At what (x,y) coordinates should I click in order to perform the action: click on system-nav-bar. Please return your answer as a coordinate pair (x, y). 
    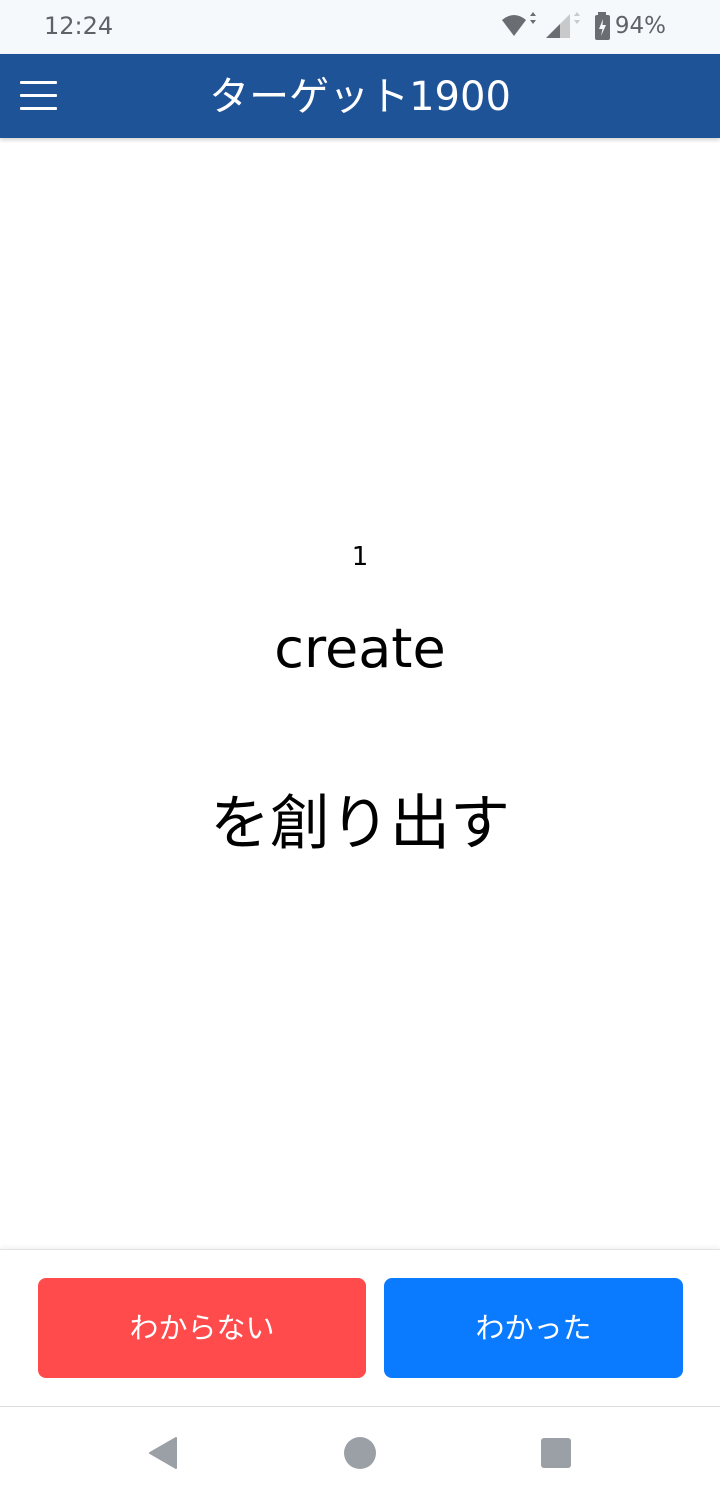
    Looking at the image, I should click on (360, 1451).